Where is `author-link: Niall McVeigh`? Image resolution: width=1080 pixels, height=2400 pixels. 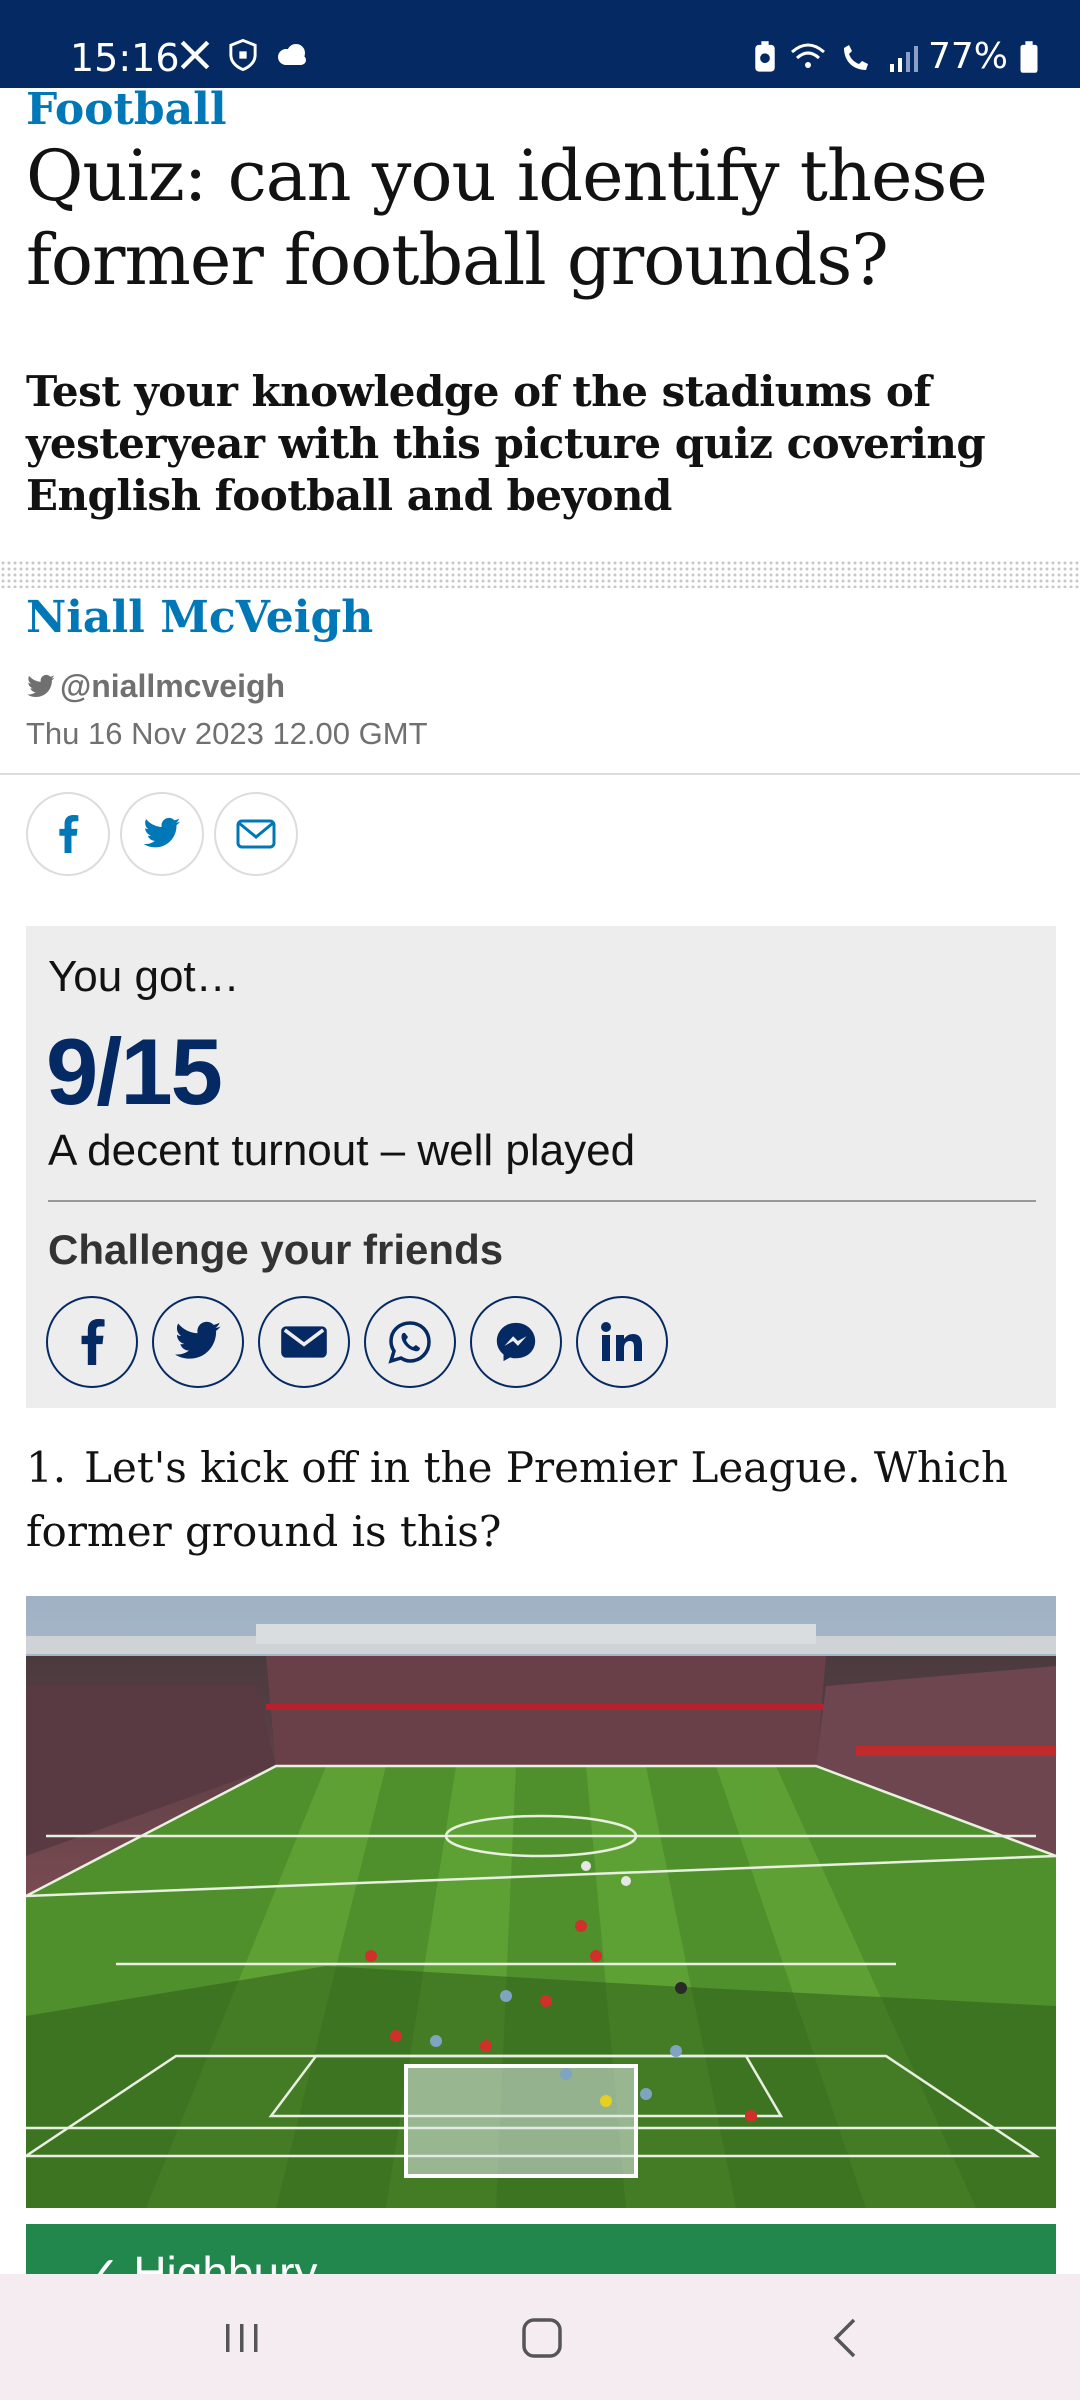 author-link: Niall McVeigh is located at coordinates (199, 617).